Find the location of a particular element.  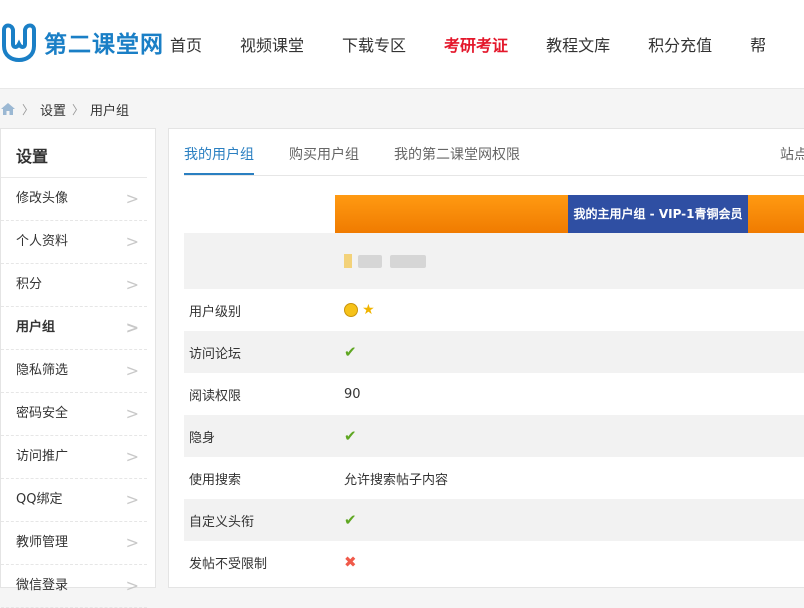

table-row: 隐身 ✔ is located at coordinates (494, 436).